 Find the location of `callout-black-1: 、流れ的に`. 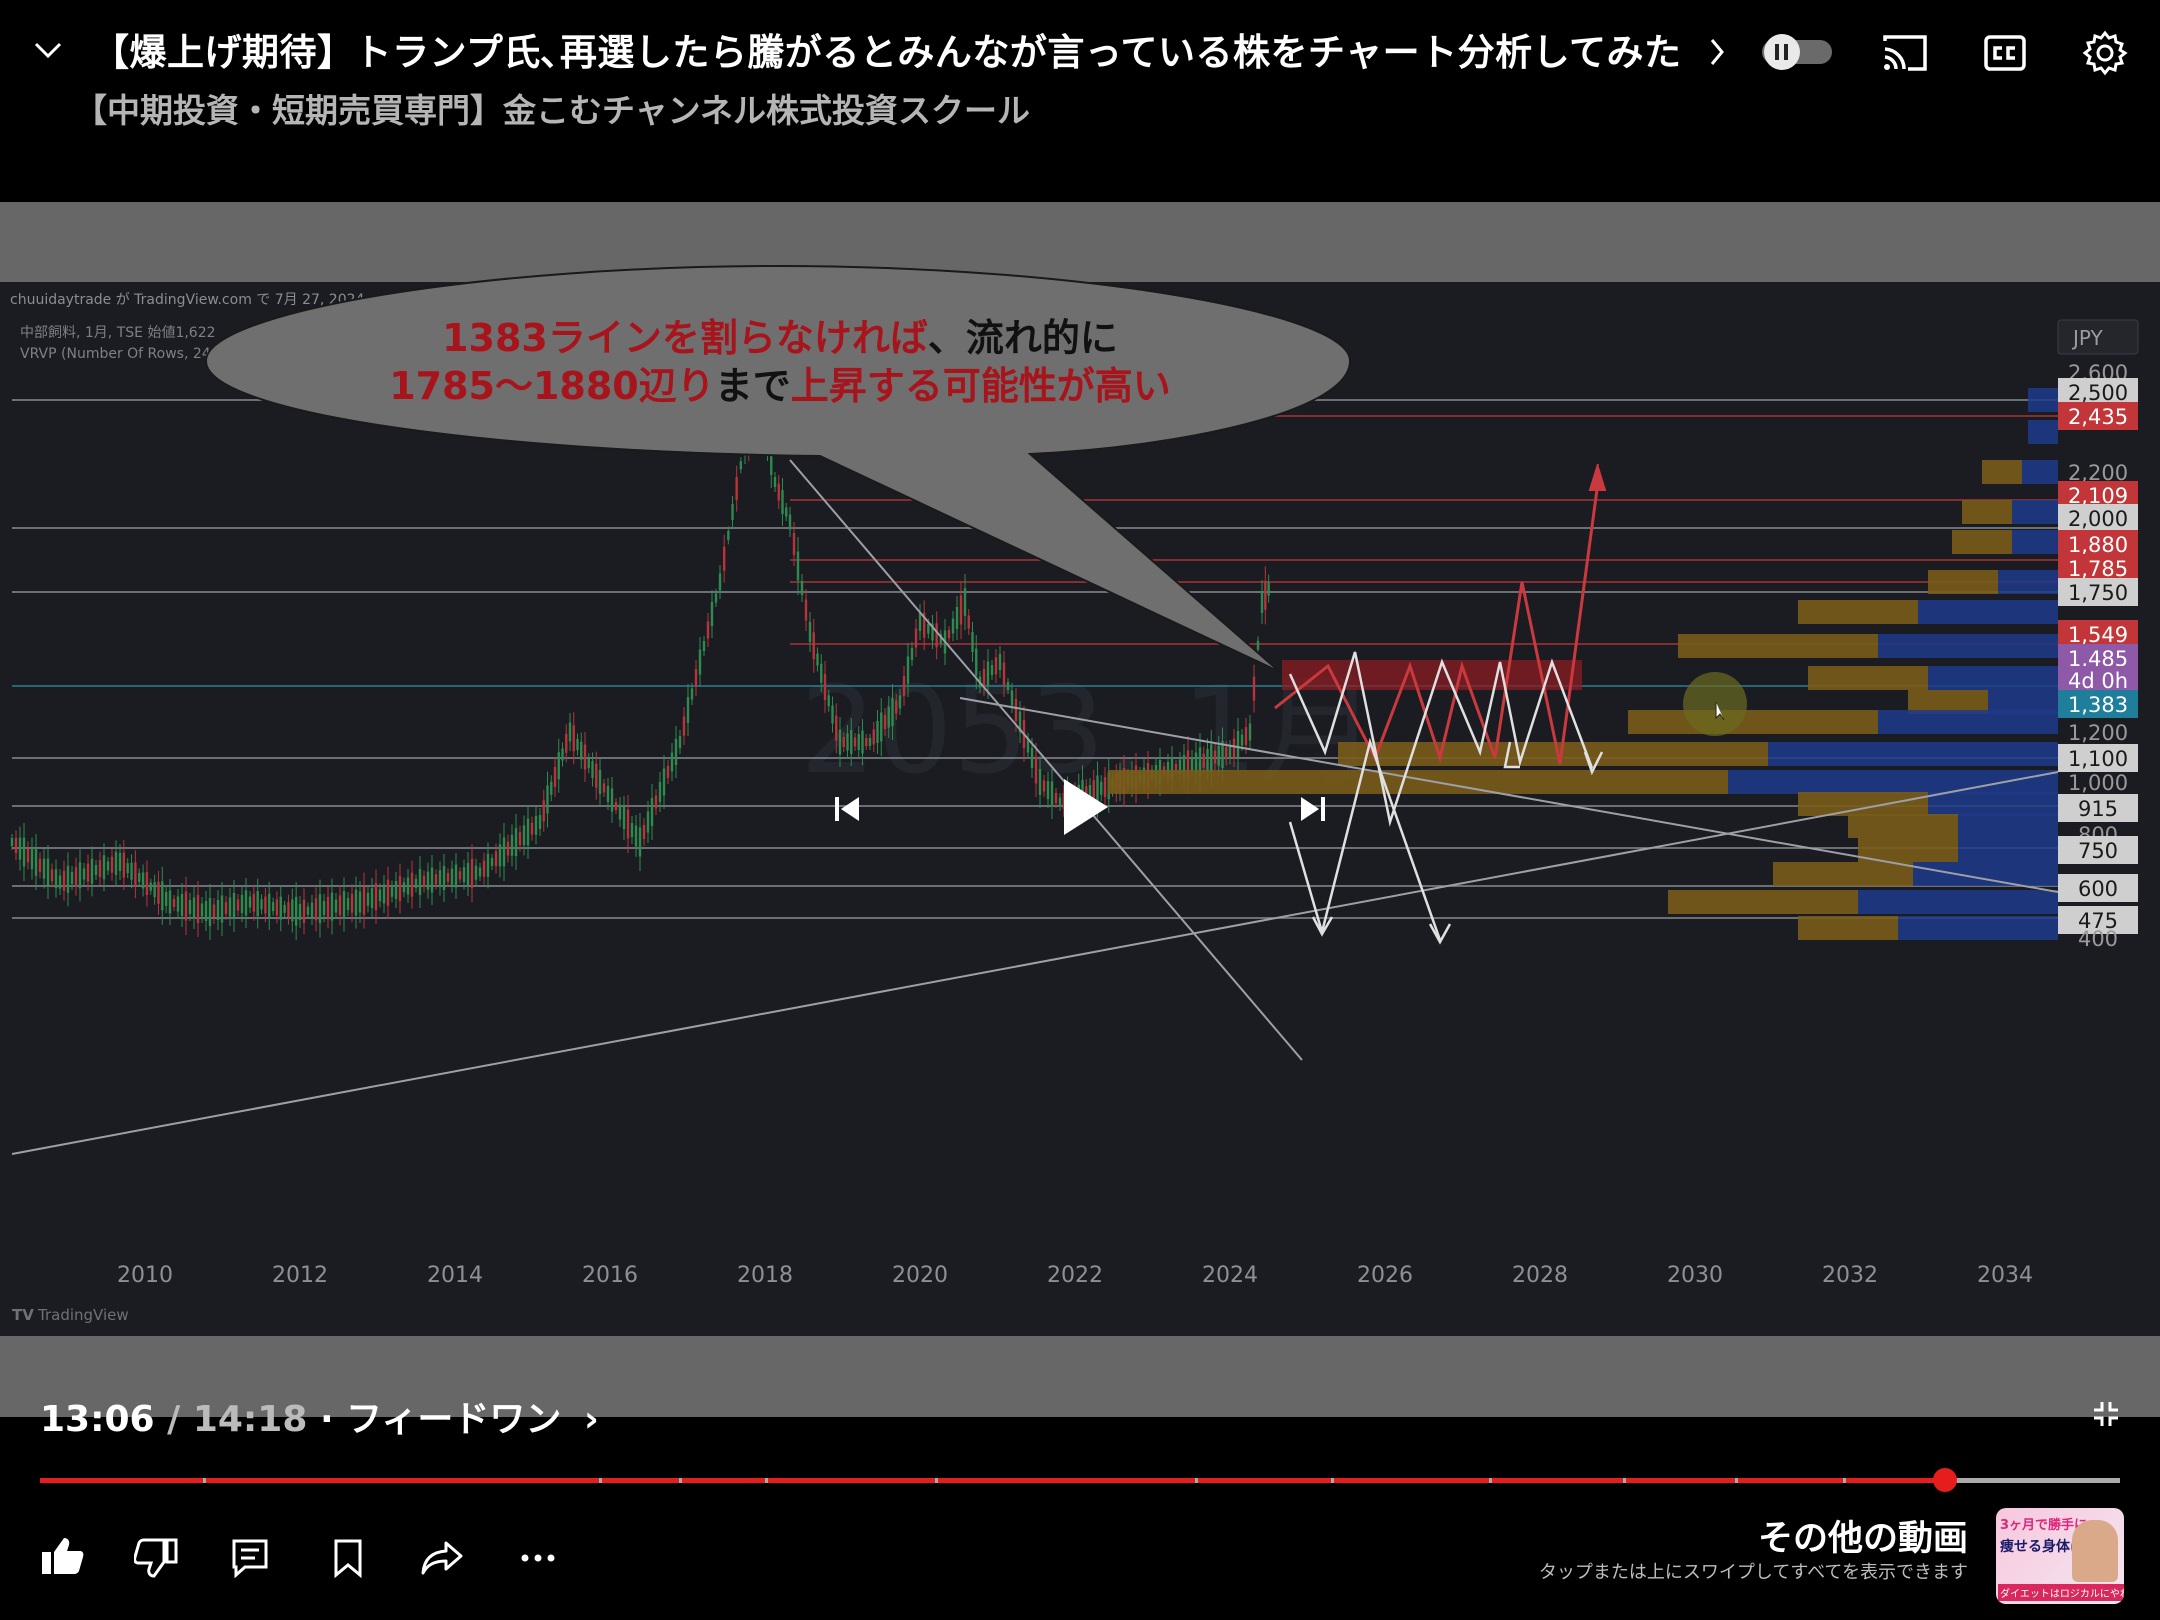

callout-black-1: 、流れ的に is located at coordinates (1022, 338).